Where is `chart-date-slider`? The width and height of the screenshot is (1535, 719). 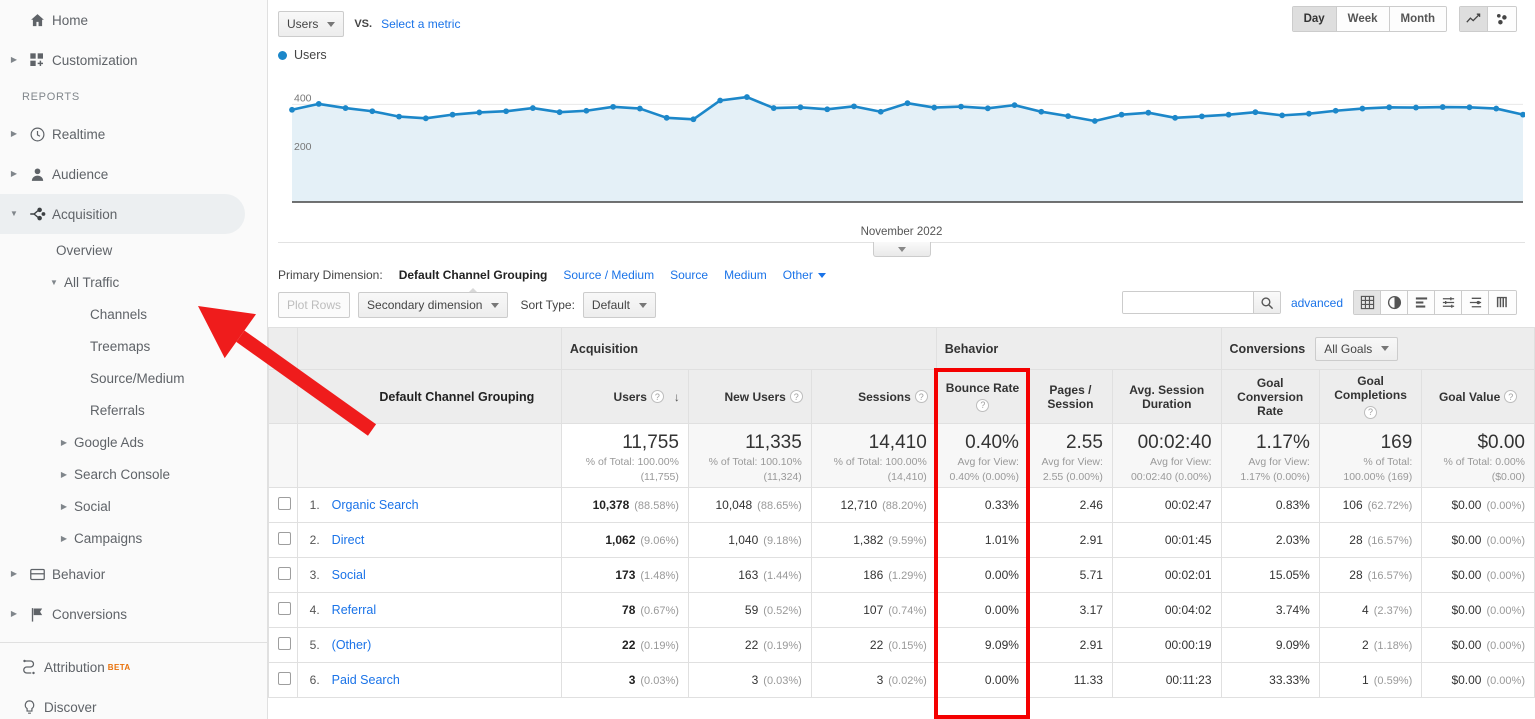 chart-date-slider is located at coordinates (901, 250).